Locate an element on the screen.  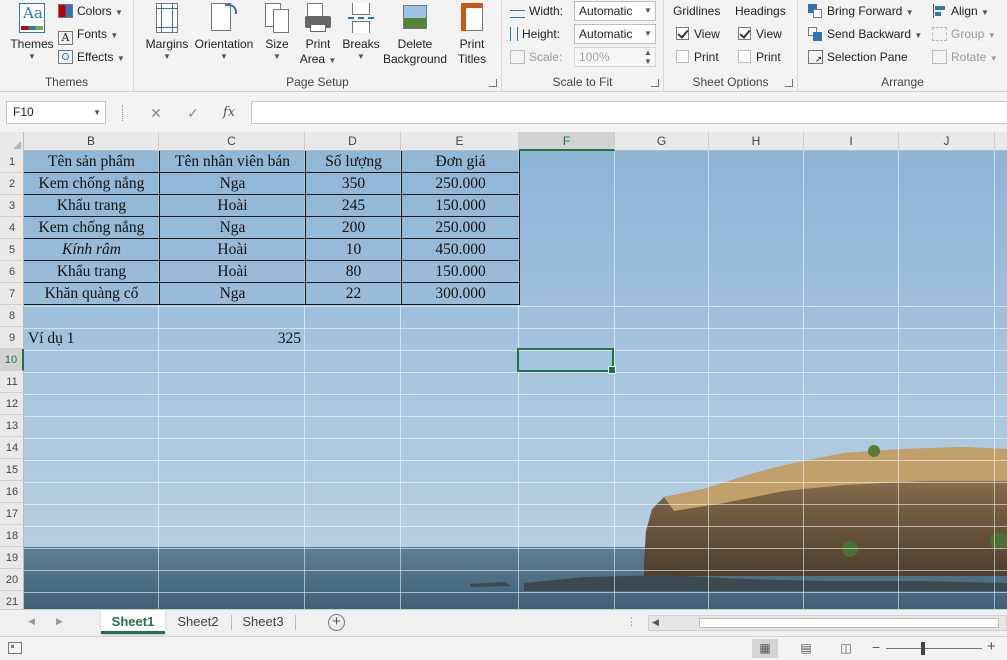
gridlines-view-checkbox: View is located at coordinates (698, 34).